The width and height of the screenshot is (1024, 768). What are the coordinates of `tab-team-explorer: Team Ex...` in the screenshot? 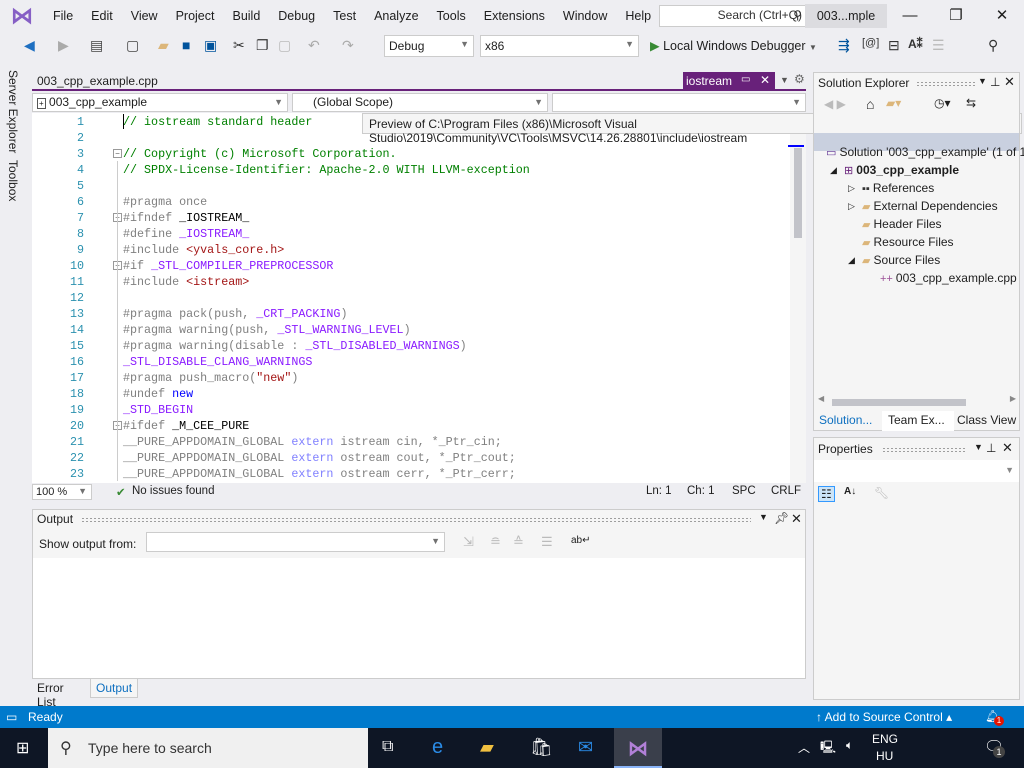 It's located at (918, 421).